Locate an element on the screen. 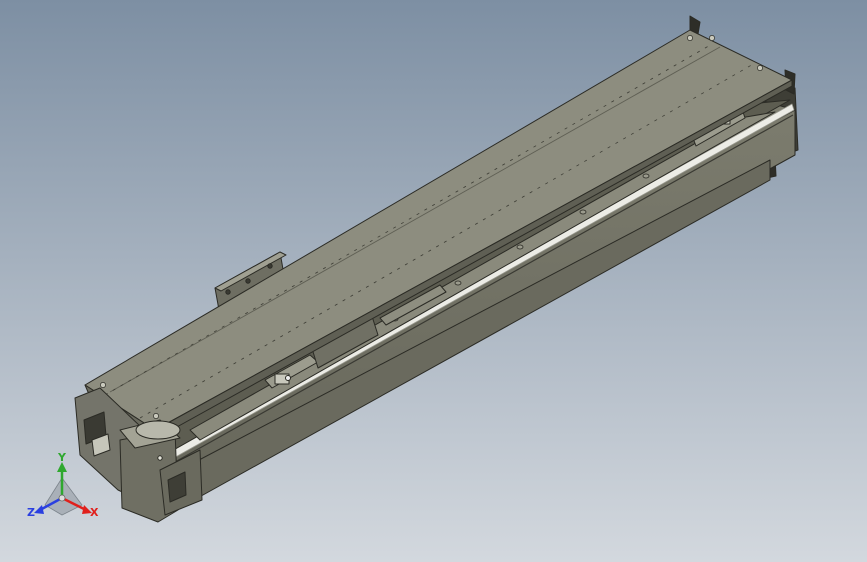 Image resolution: width=867 pixels, height=562 pixels. x-axis-label: X is located at coordinates (94, 512).